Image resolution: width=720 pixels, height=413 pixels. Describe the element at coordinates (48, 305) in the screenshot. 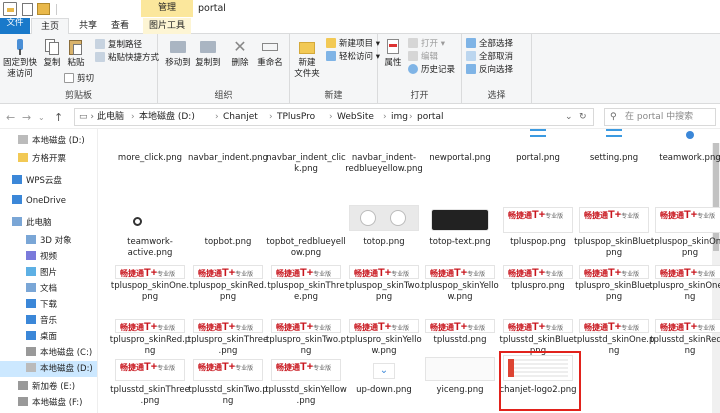

I see `nav-downloads: 下载` at that location.